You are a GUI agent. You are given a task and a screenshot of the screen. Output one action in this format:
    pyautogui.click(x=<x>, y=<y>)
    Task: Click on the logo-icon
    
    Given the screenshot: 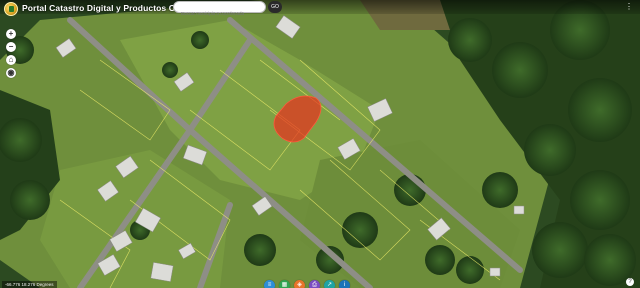 What is the action you would take?
    pyautogui.click(x=11, y=9)
    